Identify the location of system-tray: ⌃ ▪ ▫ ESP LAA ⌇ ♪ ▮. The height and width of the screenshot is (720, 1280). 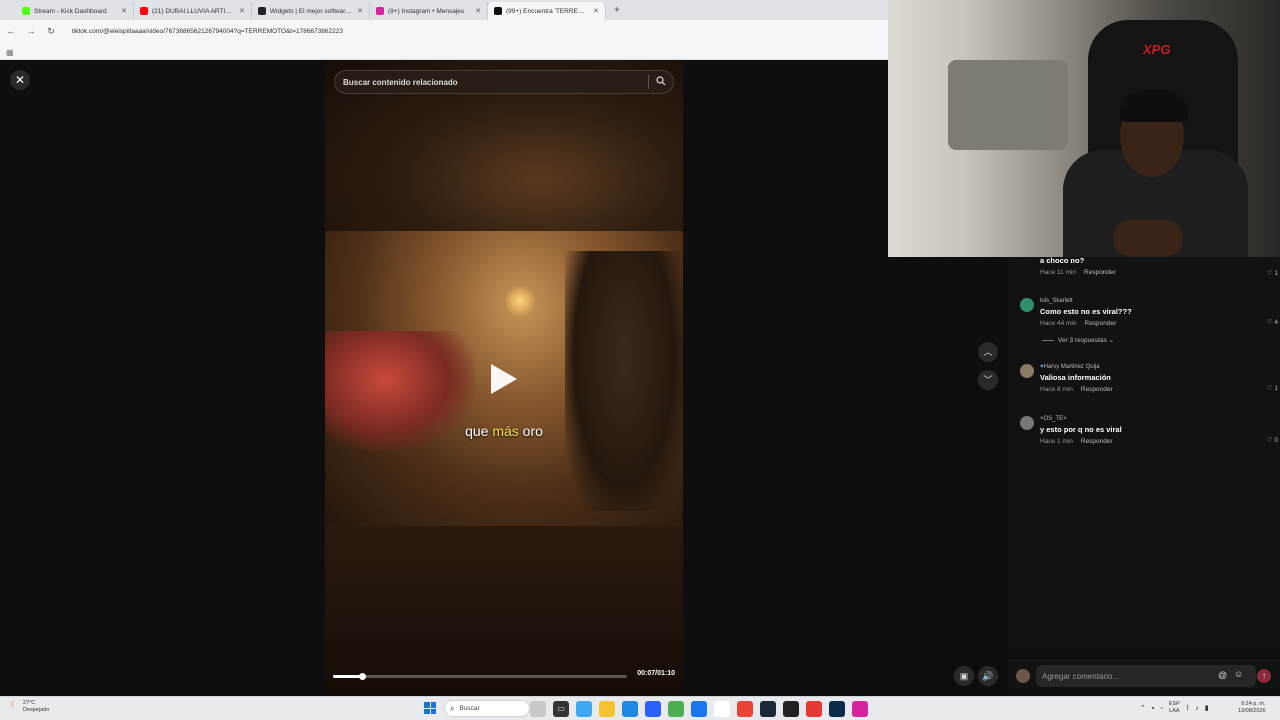
(1174, 708).